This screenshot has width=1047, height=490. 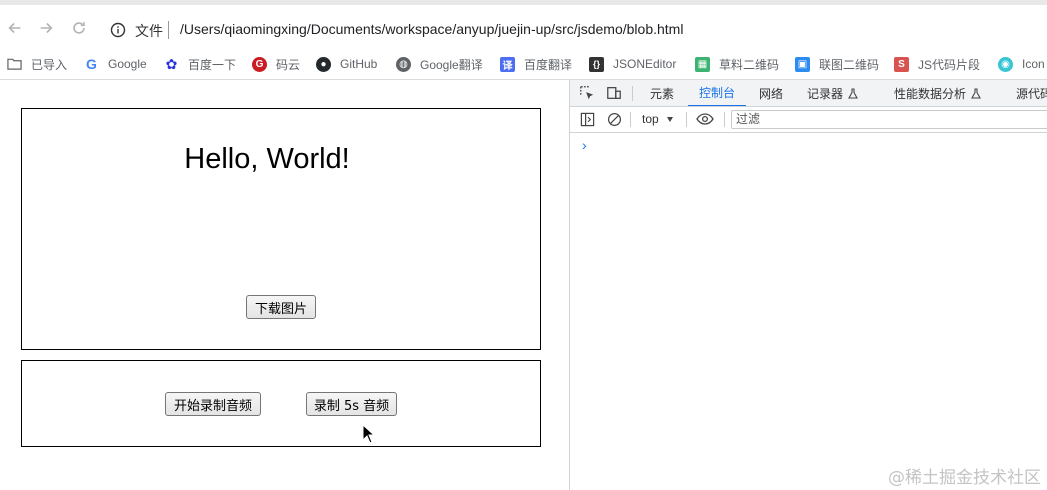 I want to click on reload-button, so click(x=79, y=28).